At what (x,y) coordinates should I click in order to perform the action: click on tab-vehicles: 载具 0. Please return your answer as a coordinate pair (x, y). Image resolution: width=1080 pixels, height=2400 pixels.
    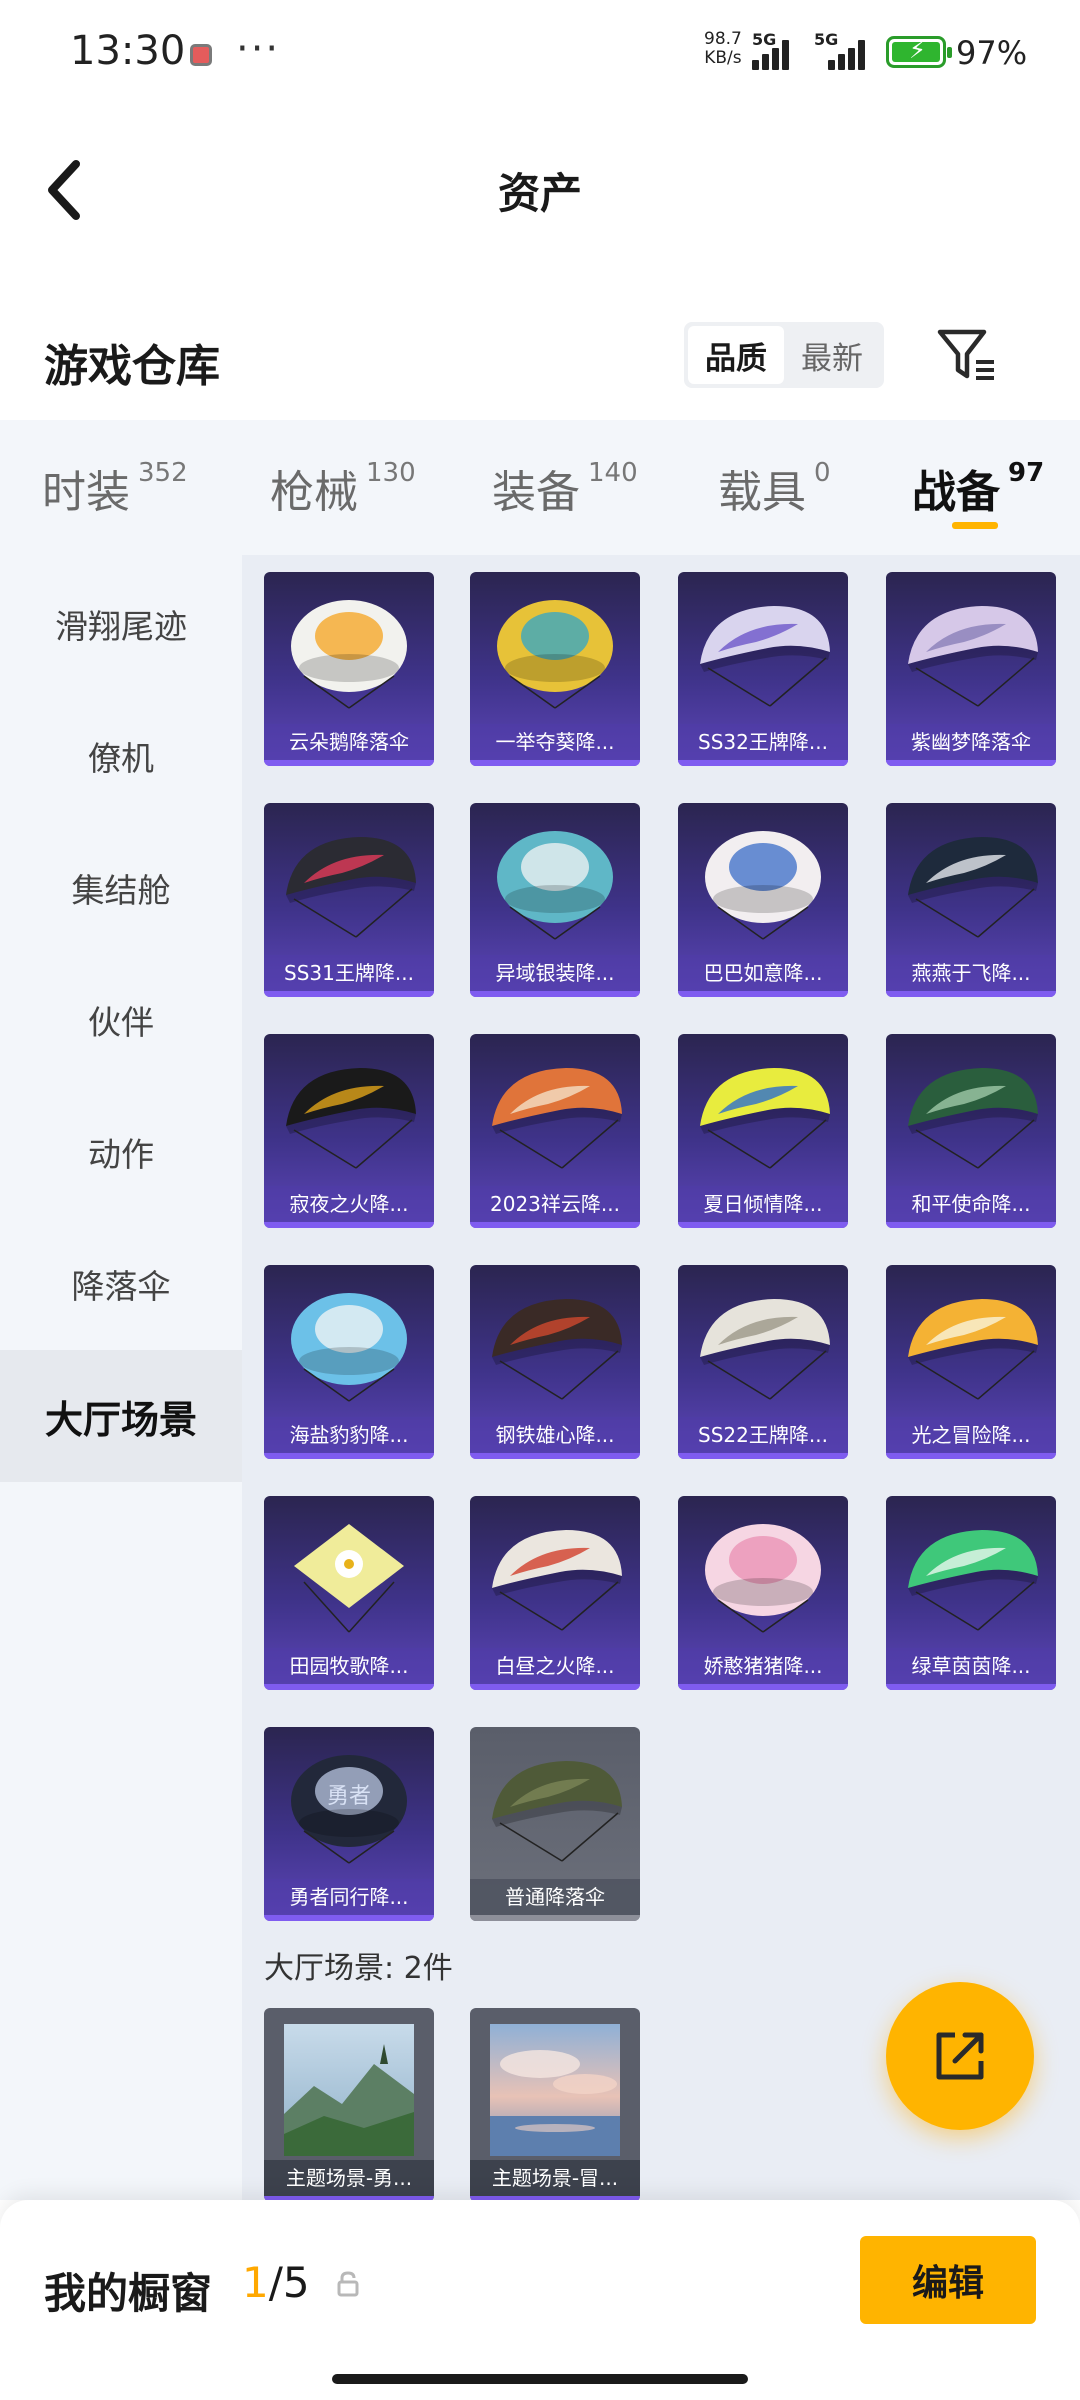
    Looking at the image, I should click on (774, 488).